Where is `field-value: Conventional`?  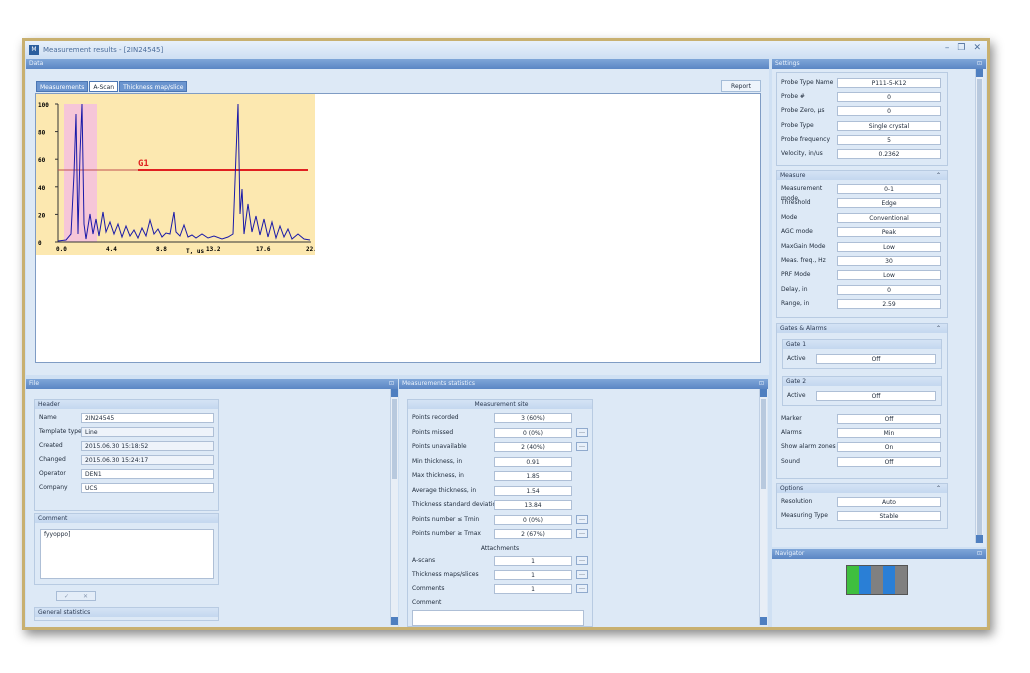 field-value: Conventional is located at coordinates (889, 217).